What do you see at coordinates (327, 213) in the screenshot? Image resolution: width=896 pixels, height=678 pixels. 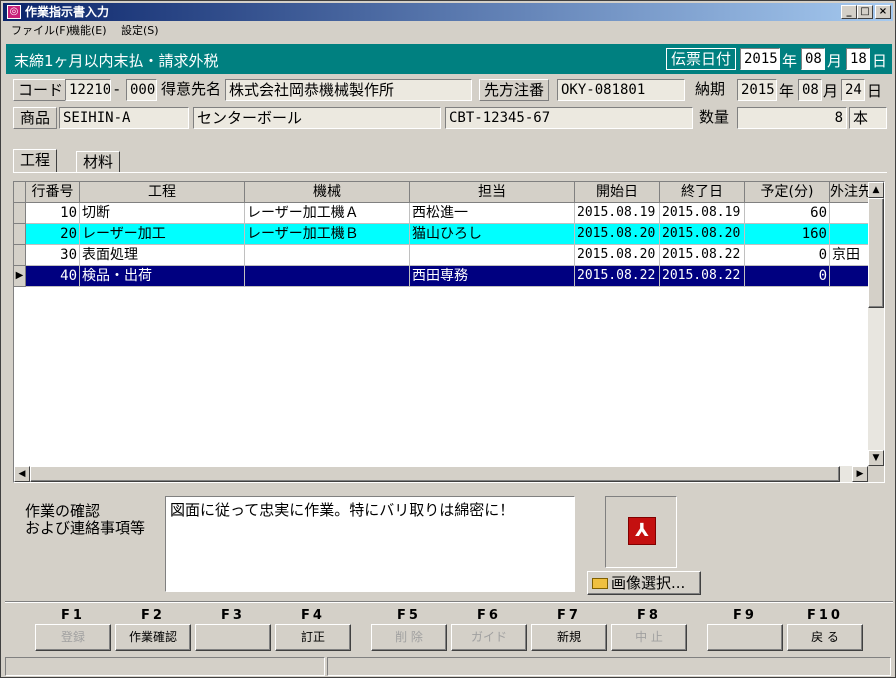 I see `cell-machine: レーザー加工機Ａ` at bounding box center [327, 213].